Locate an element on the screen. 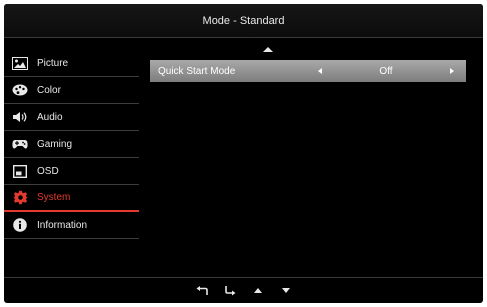 The width and height of the screenshot is (487, 307). sidebar-item-picture: Picture is located at coordinates (71, 63).